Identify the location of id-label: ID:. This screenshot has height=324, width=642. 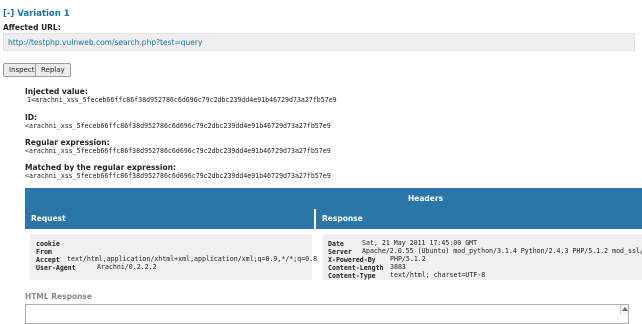
(31, 117).